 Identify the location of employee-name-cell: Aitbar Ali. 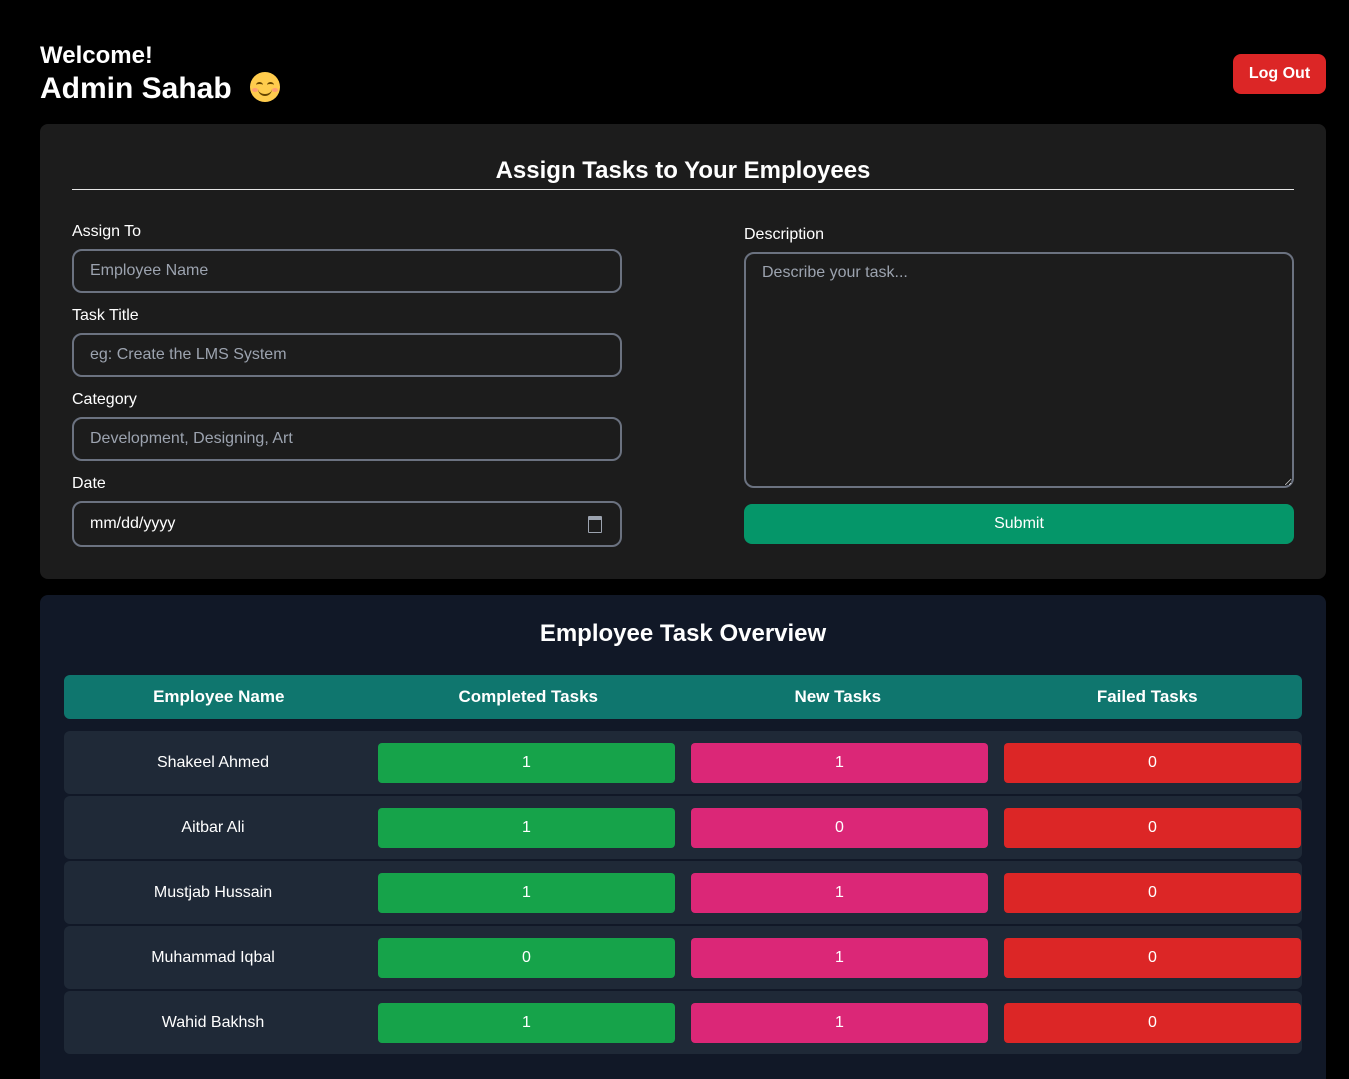
(213, 827).